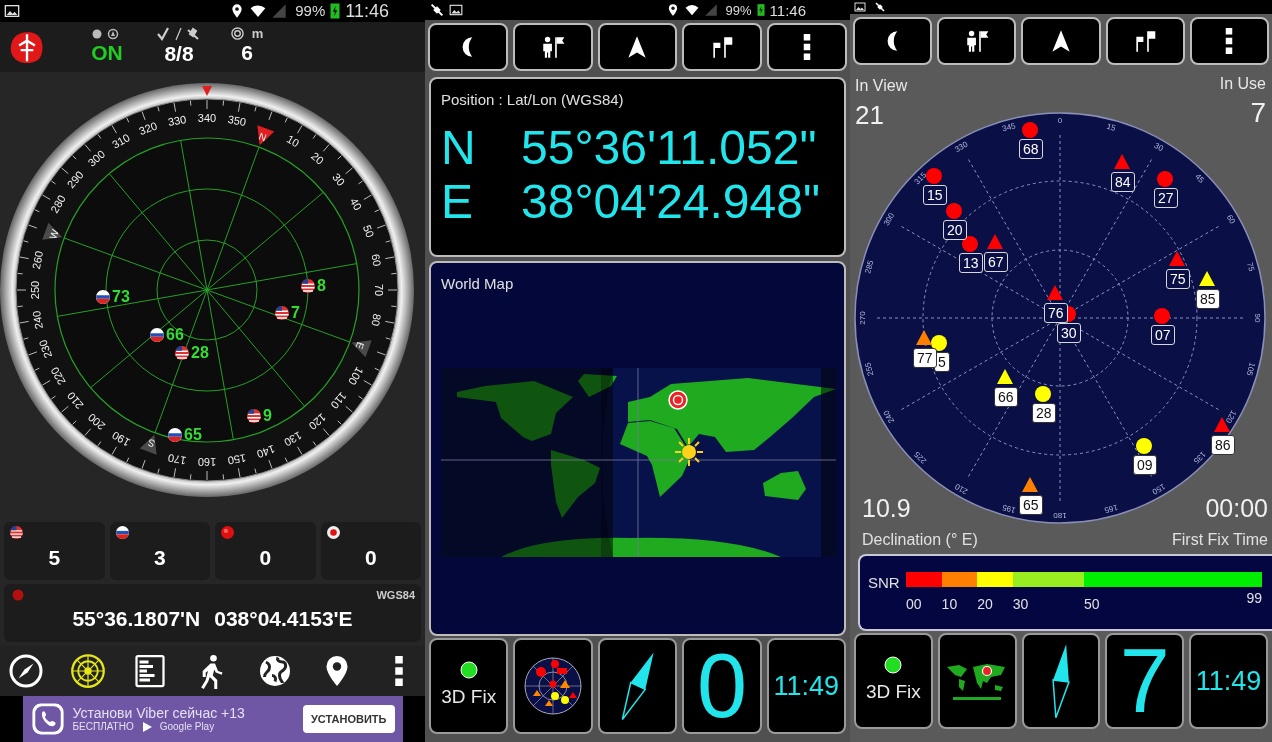  Describe the element at coordinates (1158, 489) in the screenshot. I see `azimuth-label: 150` at that location.